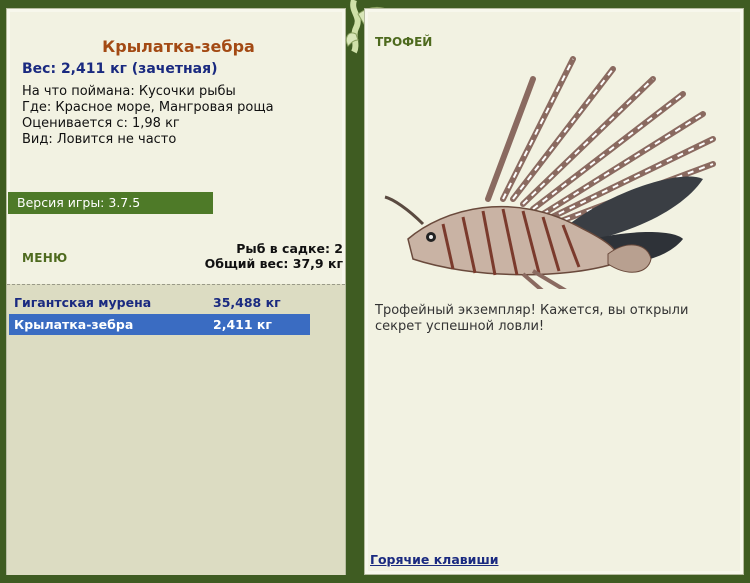 This screenshot has width=750, height=583. Describe the element at coordinates (289, 248) in the screenshot. I see `fish-count: Рыб в садке: 2` at that location.